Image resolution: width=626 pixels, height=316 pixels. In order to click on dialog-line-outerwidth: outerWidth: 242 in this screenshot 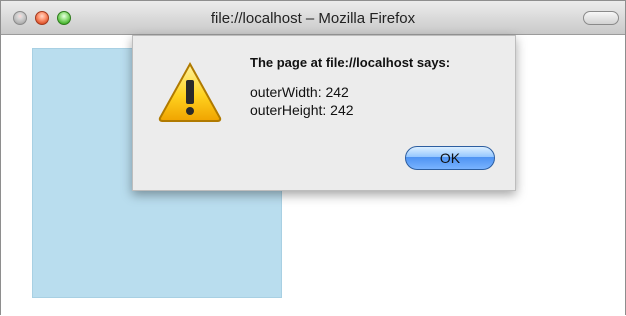, I will do `click(299, 92)`.